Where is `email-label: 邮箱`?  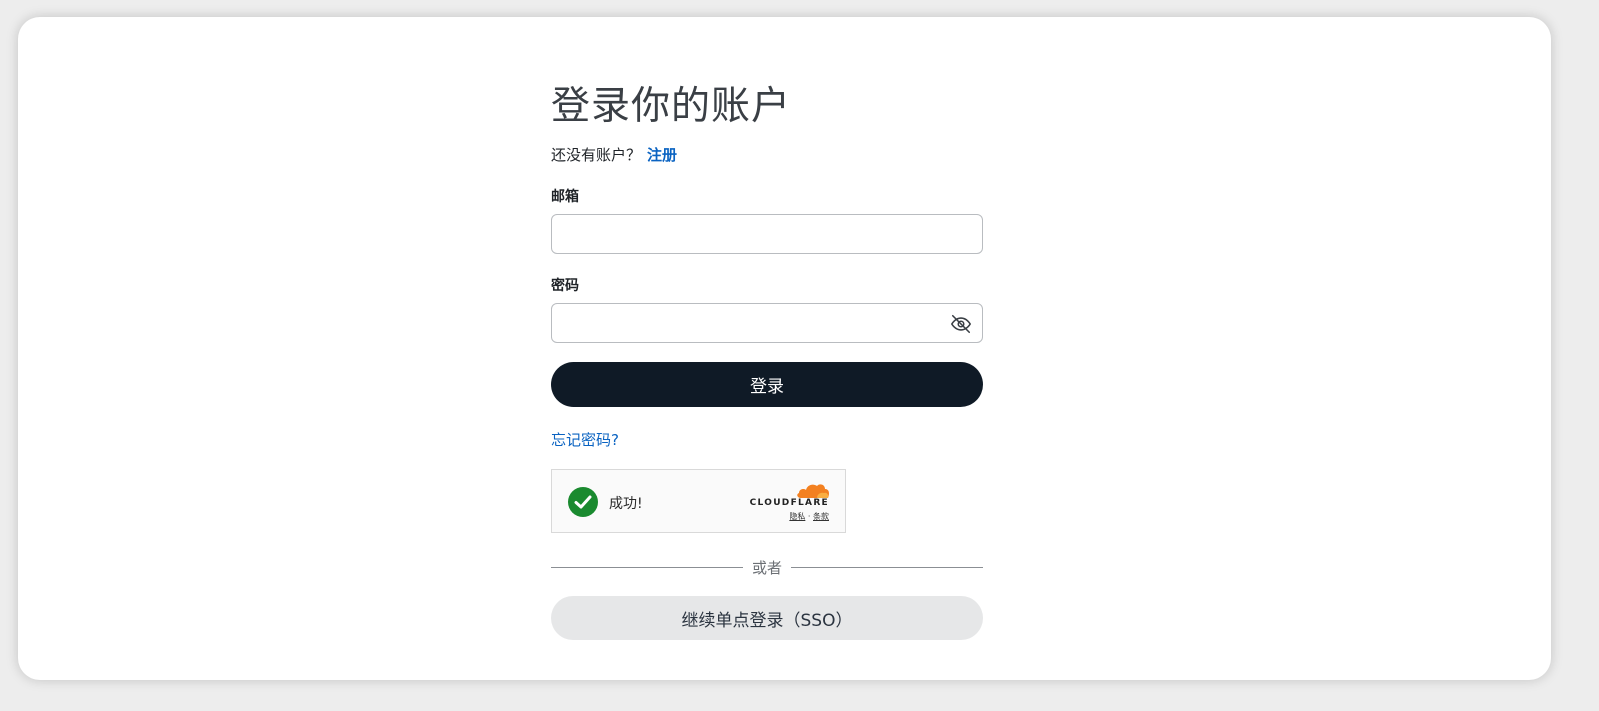 email-label: 邮箱 is located at coordinates (565, 197).